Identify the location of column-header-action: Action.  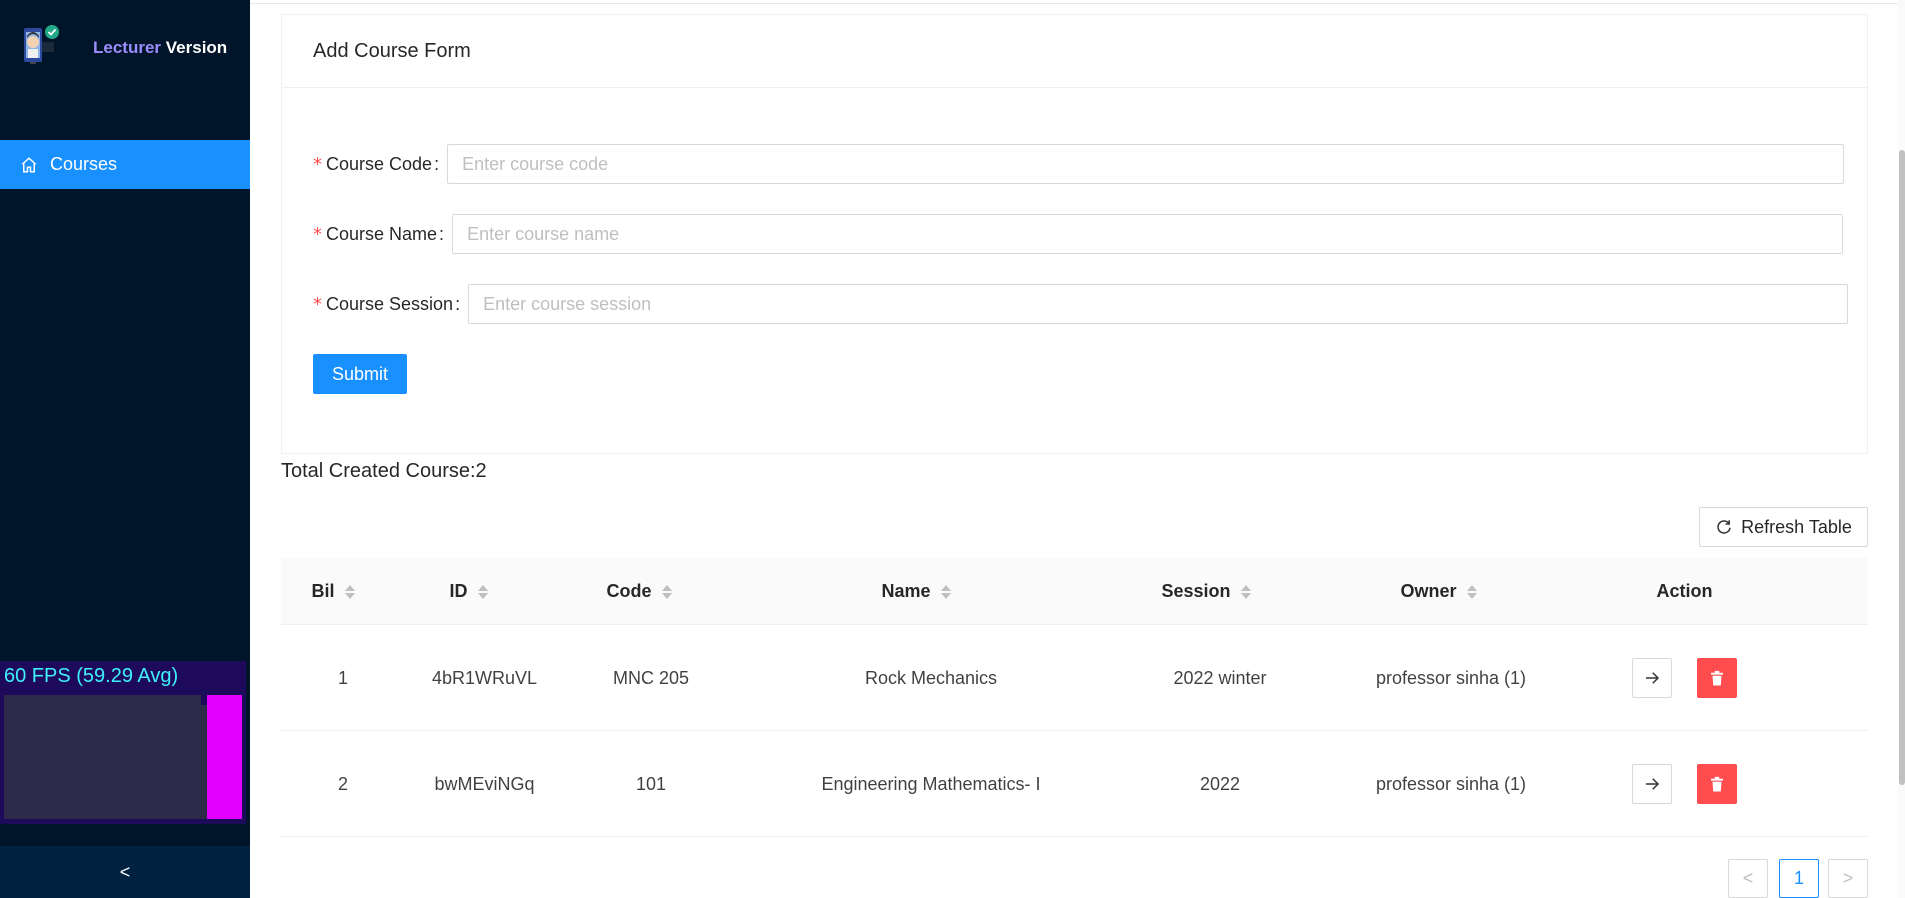
(1684, 591).